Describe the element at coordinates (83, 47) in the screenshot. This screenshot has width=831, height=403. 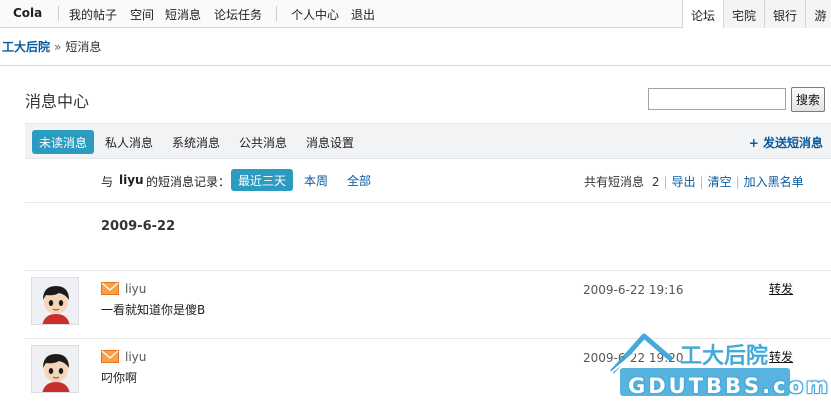
I see `breadcrumb-current: 短消息` at that location.